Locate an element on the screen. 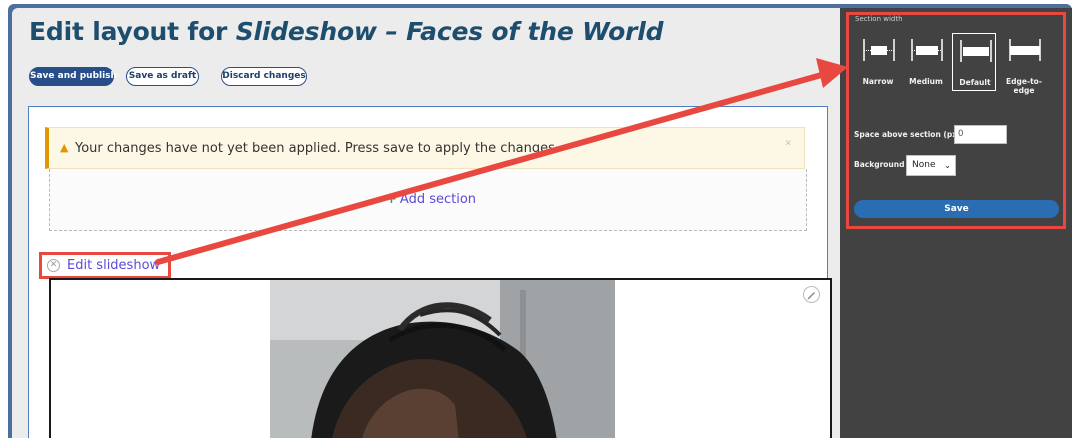 Image resolution: width=1076 pixels, height=438 pixels. narrow-width-icon is located at coordinates (879, 50).